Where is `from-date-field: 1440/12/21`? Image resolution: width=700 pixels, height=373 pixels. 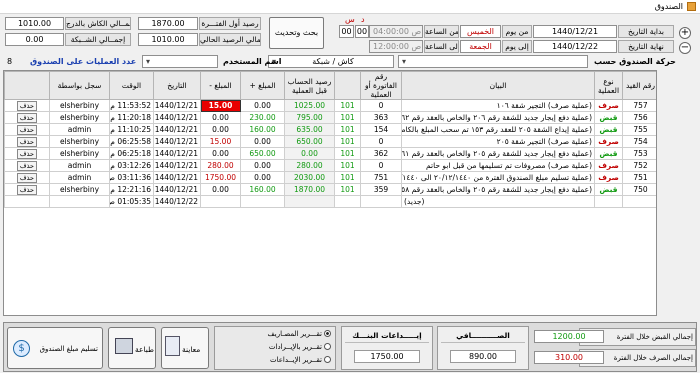 from-date-field: 1440/12/21 is located at coordinates (575, 31).